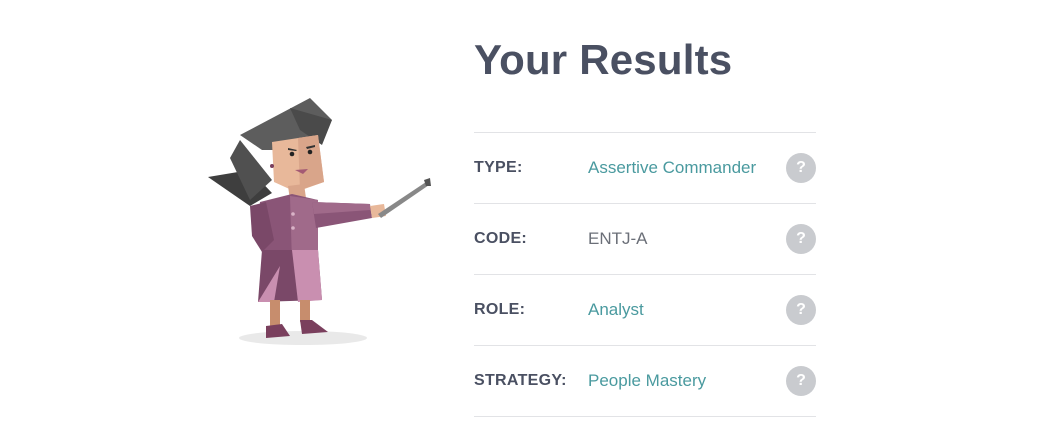 Image resolution: width=1051 pixels, height=424 pixels. What do you see at coordinates (500, 309) in the screenshot?
I see `role-label: ROLE:` at bounding box center [500, 309].